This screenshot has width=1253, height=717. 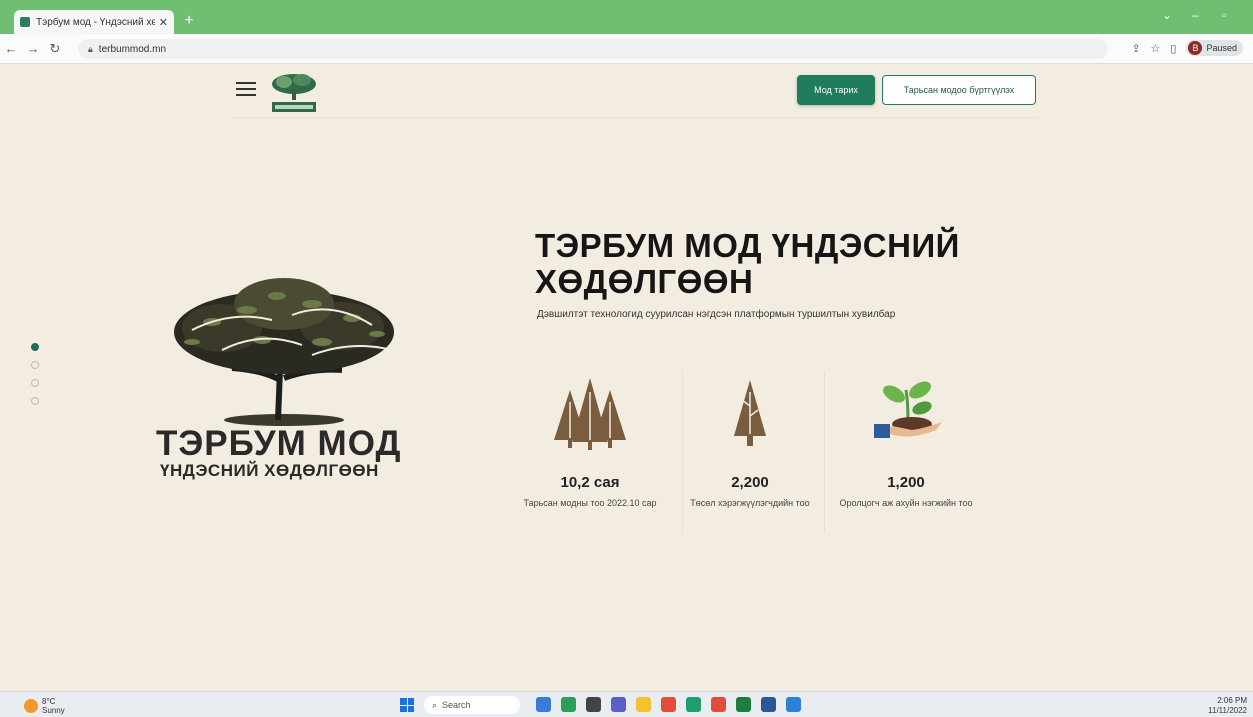 What do you see at coordinates (53, 710) in the screenshot?
I see `weather-desc: Sunny` at bounding box center [53, 710].